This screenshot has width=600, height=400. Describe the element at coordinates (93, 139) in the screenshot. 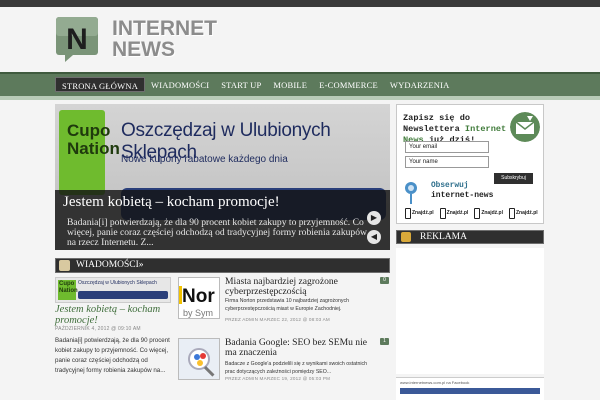

I see `cupo-logo-text: Cupo Nation` at that location.